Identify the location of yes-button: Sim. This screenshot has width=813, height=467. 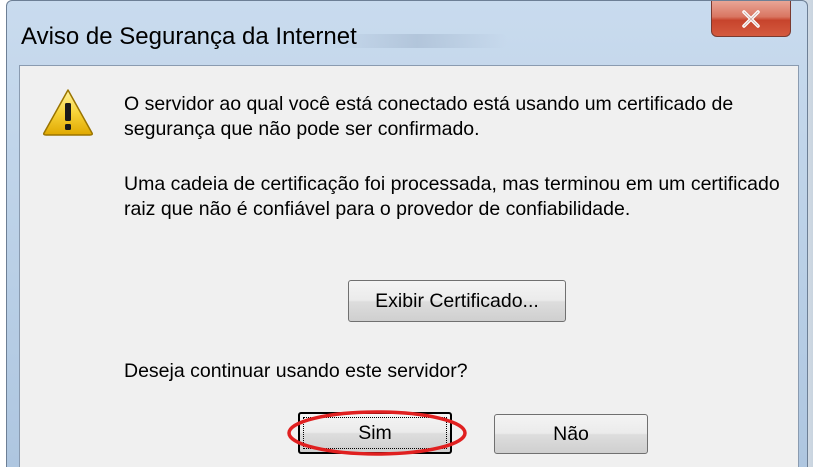
(375, 433).